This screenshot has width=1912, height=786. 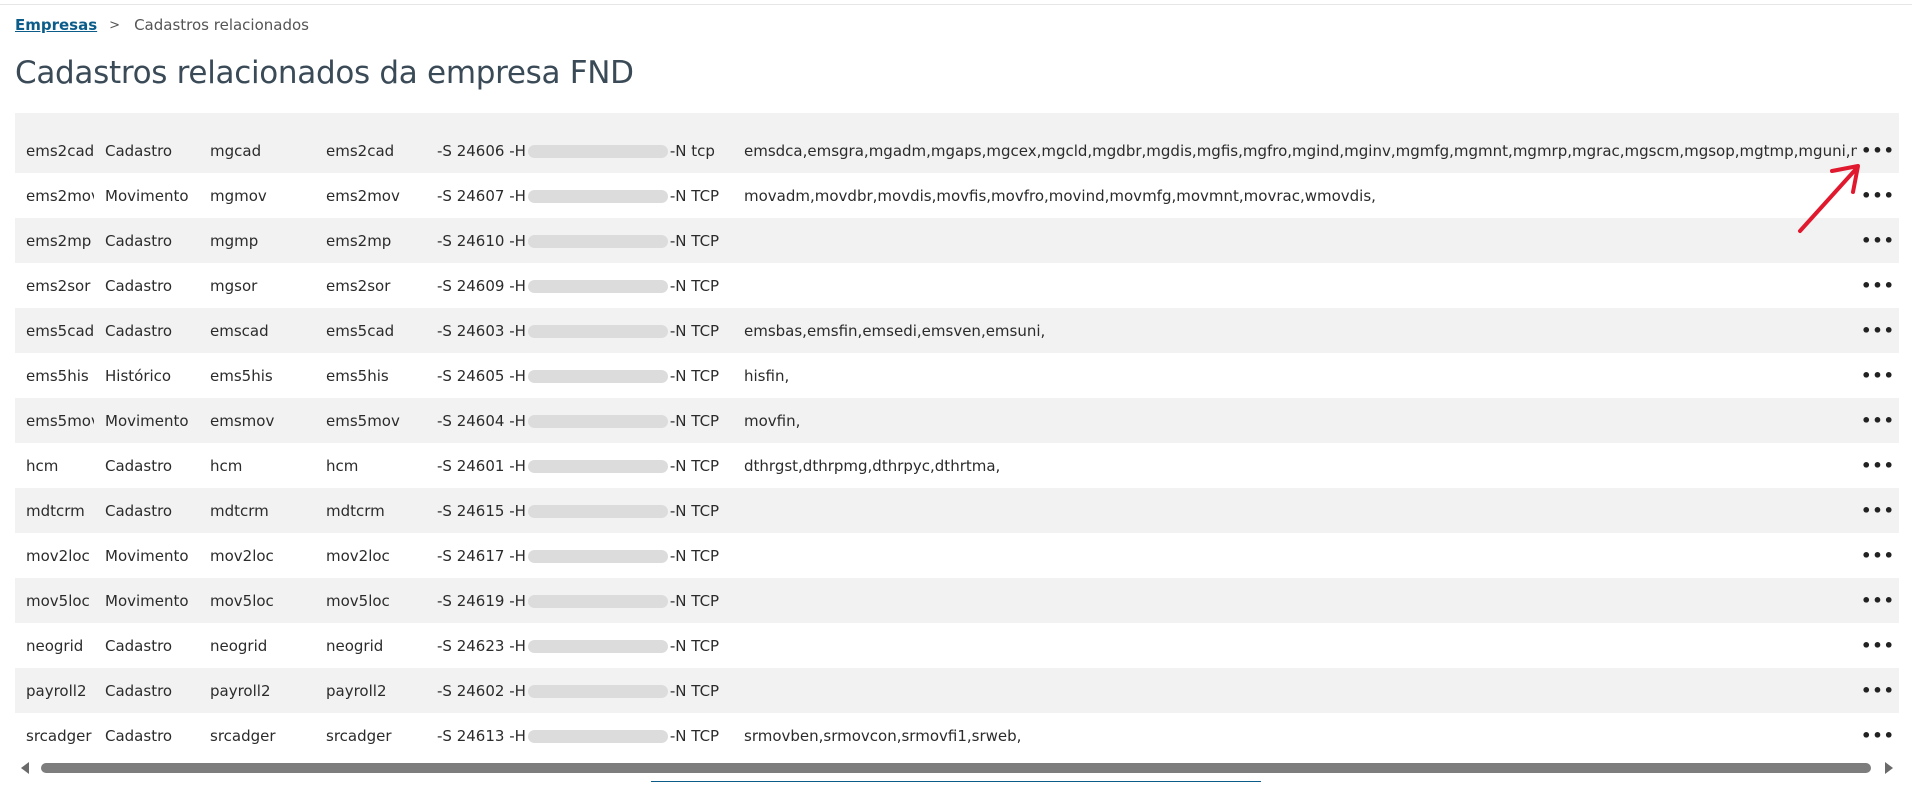 I want to click on cell-database: ems5cad, so click(x=360, y=330).